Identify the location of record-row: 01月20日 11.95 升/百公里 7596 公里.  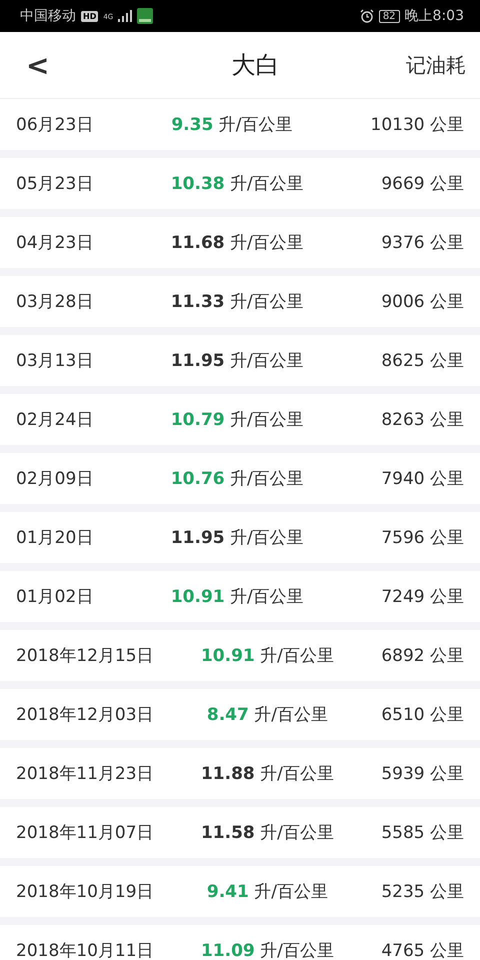
(240, 537).